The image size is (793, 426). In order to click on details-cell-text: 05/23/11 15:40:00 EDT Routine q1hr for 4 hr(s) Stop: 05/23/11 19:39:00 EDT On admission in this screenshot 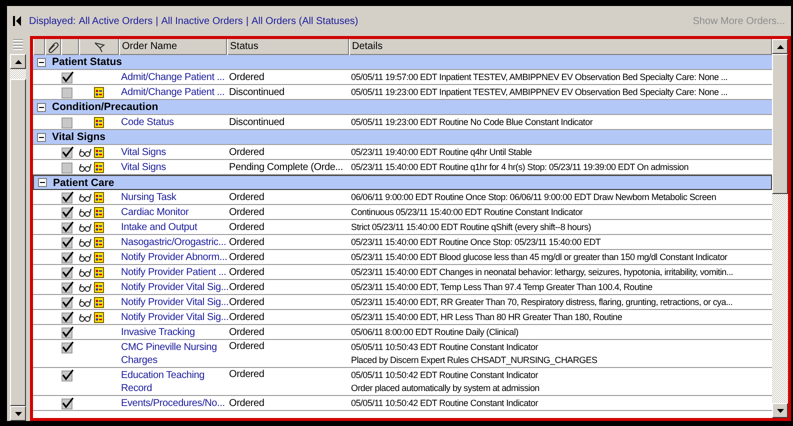, I will do `click(520, 167)`.